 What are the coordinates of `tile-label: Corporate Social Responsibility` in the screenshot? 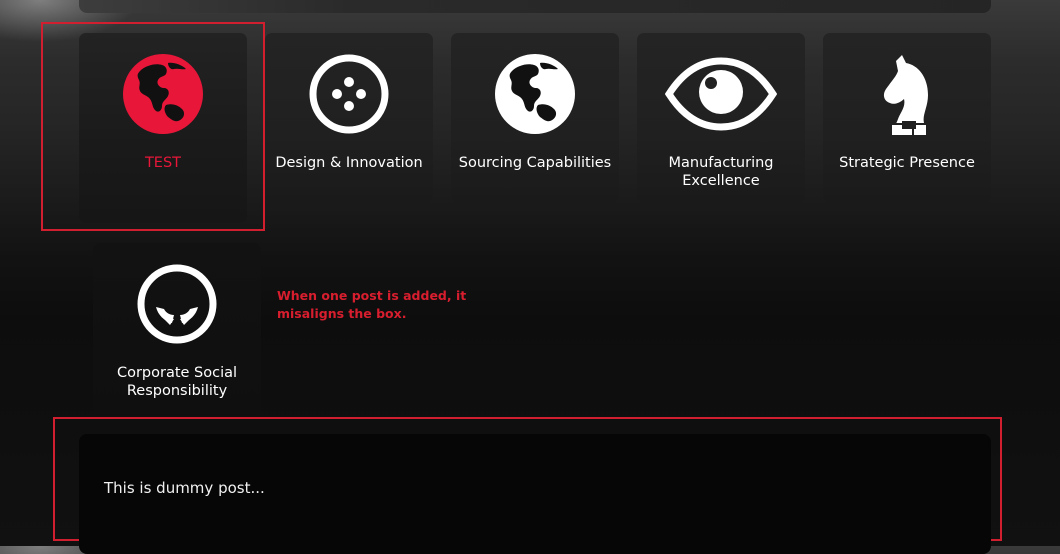 It's located at (177, 382).